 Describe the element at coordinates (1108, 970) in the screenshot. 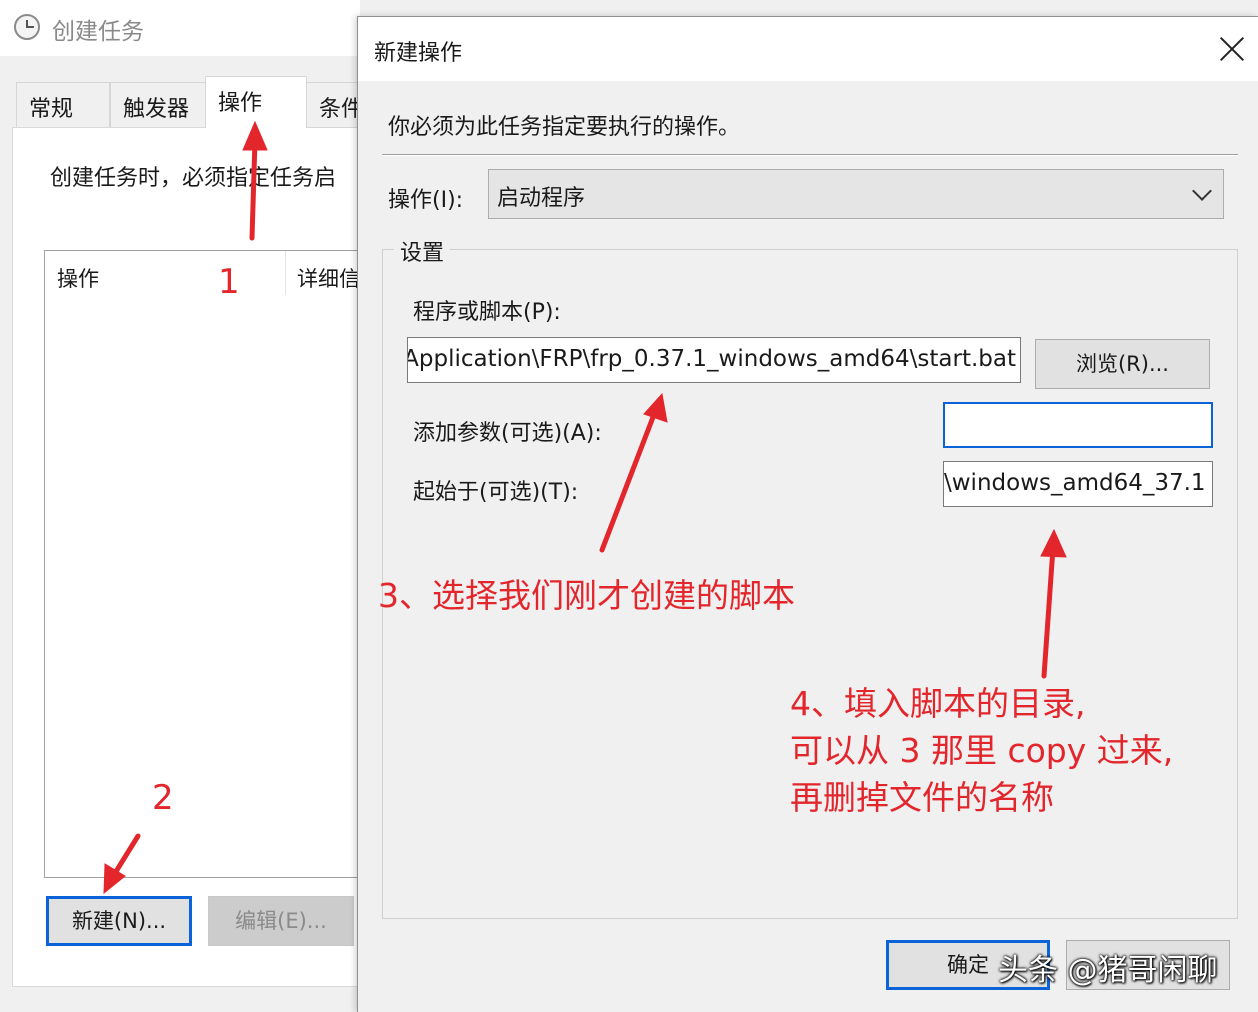

I see `watermark: 头条 @猪哥闲聊` at that location.